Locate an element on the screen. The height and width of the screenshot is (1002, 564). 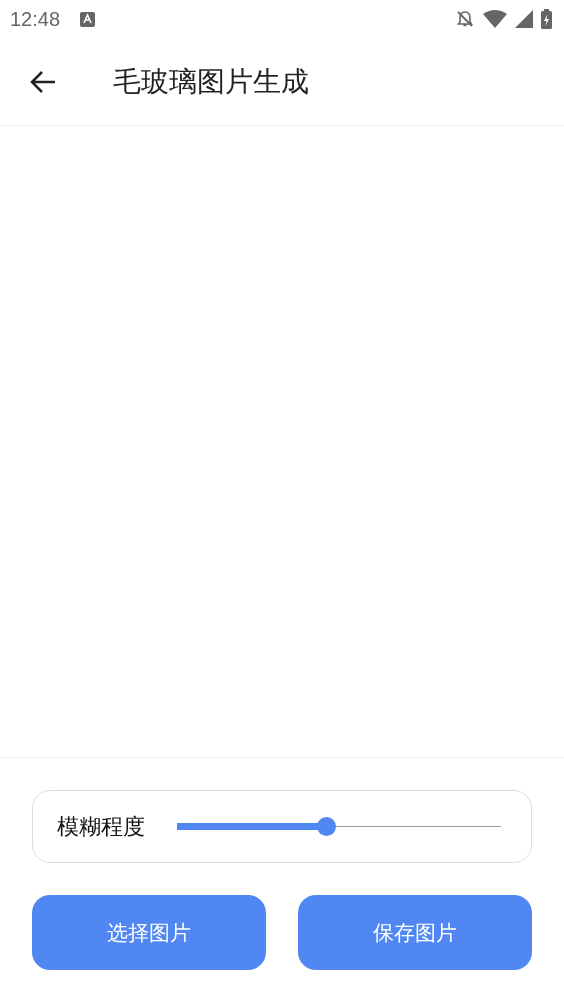
back-arrow-icon is located at coordinates (43, 81).